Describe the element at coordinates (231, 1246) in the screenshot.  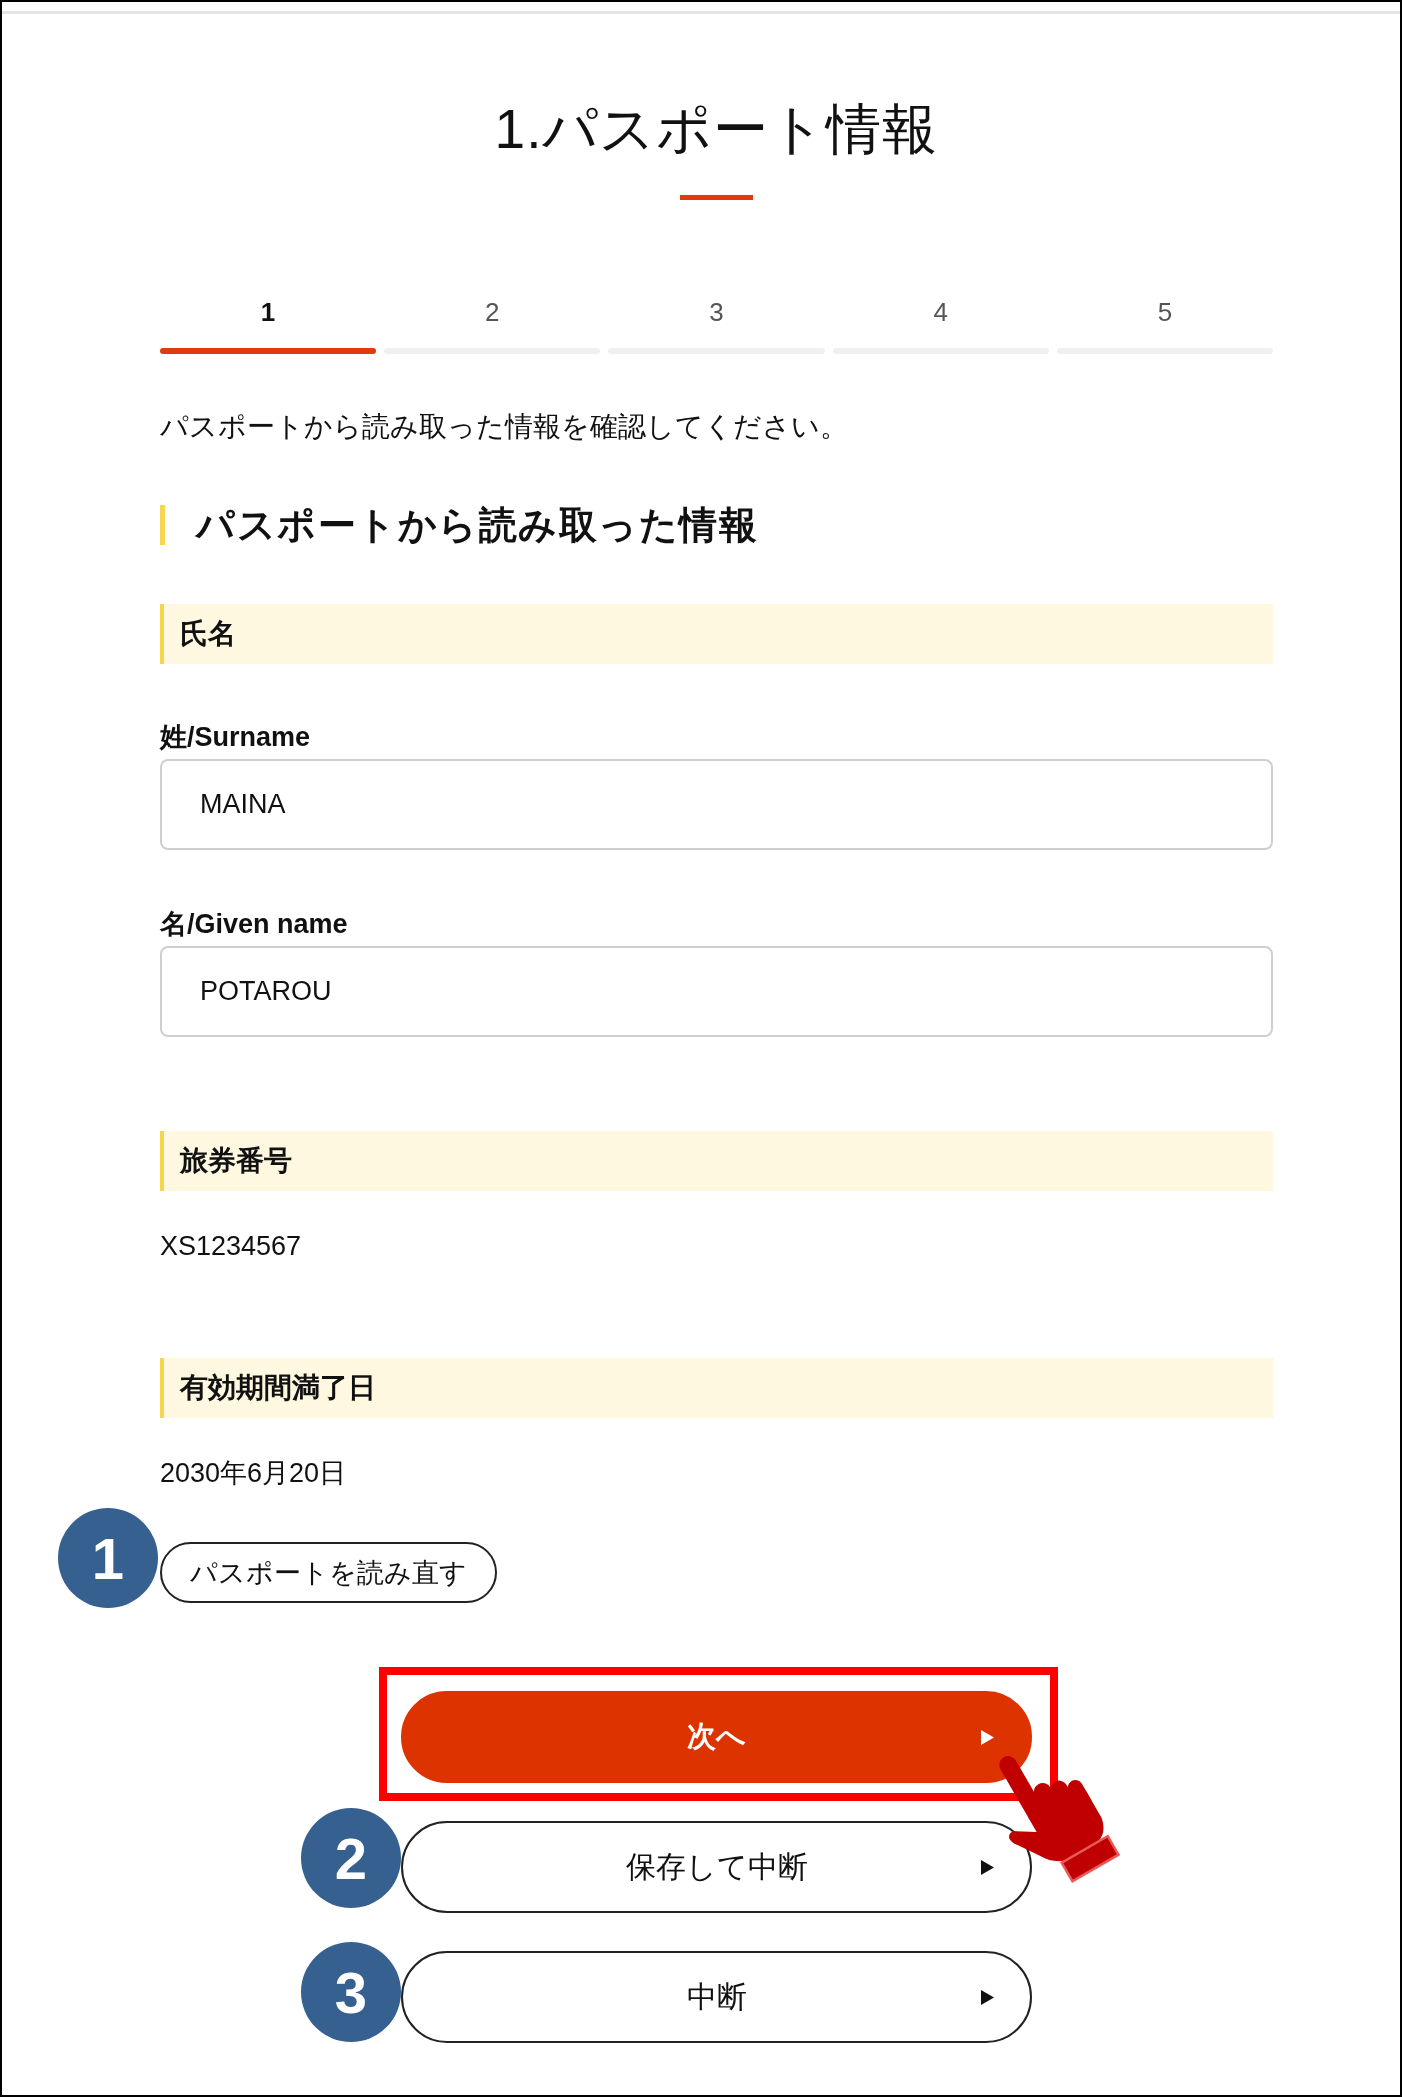
I see `field-value: XS1234567` at that location.